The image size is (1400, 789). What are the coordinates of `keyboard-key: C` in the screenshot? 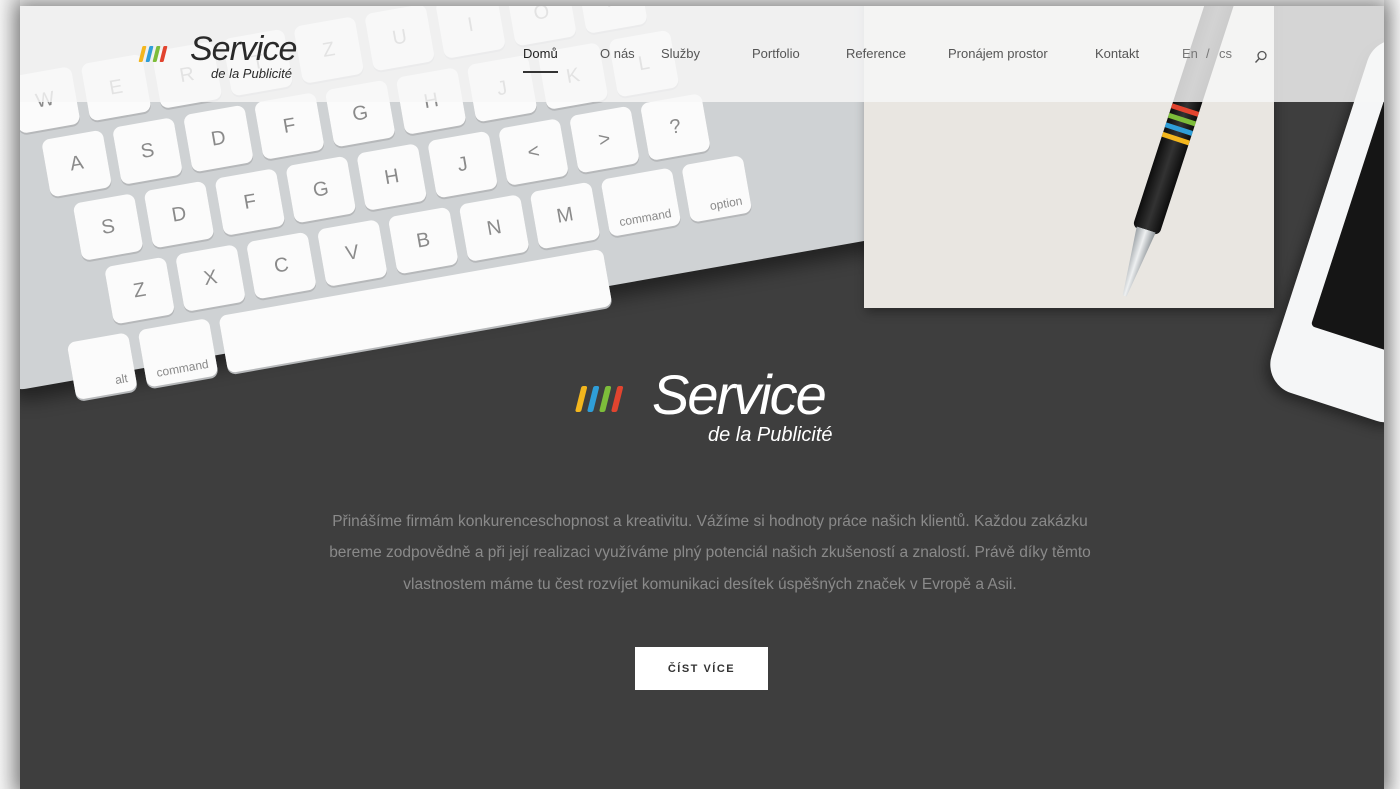 It's located at (281, 265).